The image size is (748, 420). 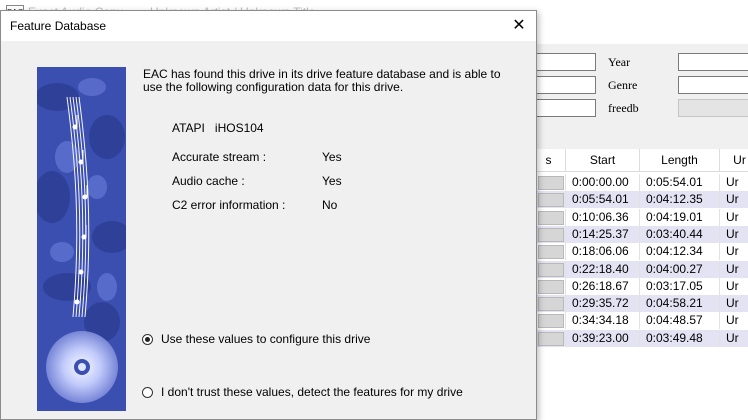 What do you see at coordinates (603, 321) in the screenshot?
I see `start-cell: 0:34:34.18` at bounding box center [603, 321].